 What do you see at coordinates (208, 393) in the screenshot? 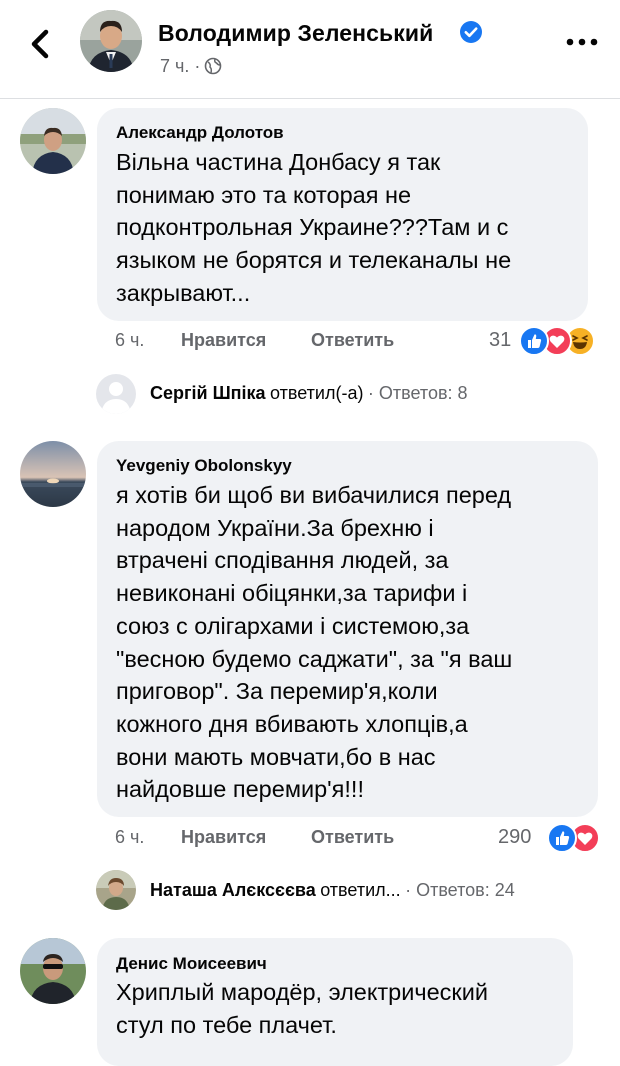
I see `reply-author: Сергій Шпіка` at bounding box center [208, 393].